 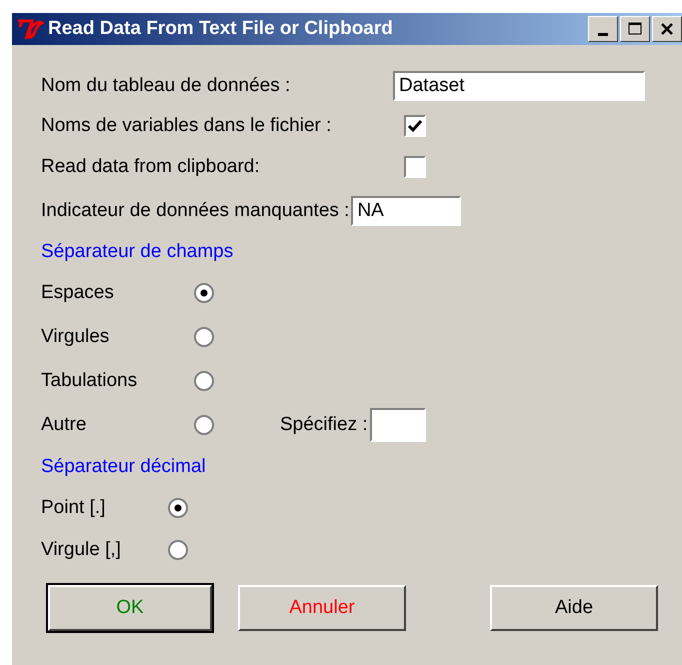 What do you see at coordinates (78, 293) in the screenshot?
I see `option-label: Espaces` at bounding box center [78, 293].